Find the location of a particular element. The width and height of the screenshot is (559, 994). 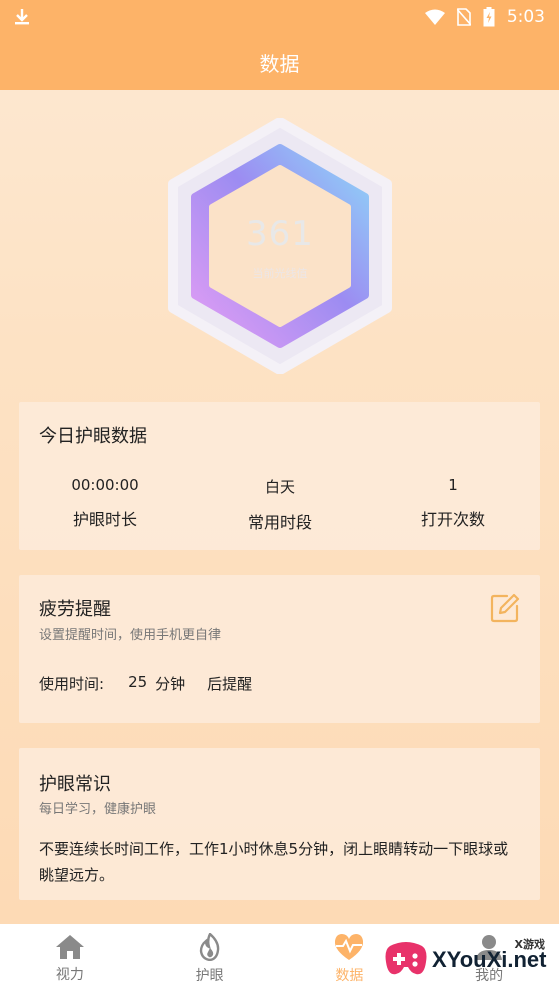

page-title: 数据 is located at coordinates (279, 63).